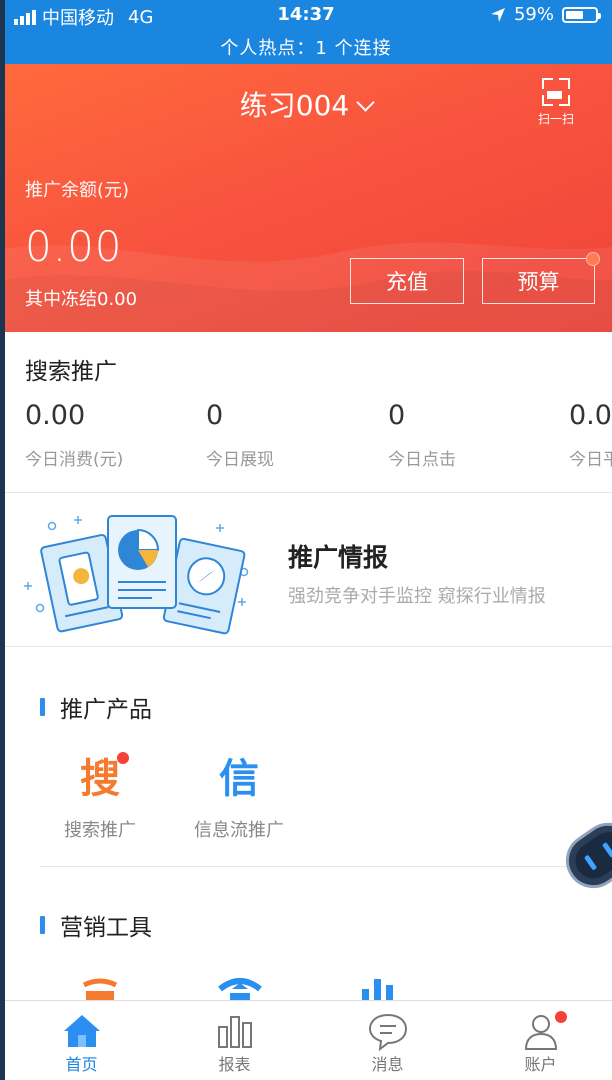  I want to click on metric-label: 今日点击, so click(422, 460).